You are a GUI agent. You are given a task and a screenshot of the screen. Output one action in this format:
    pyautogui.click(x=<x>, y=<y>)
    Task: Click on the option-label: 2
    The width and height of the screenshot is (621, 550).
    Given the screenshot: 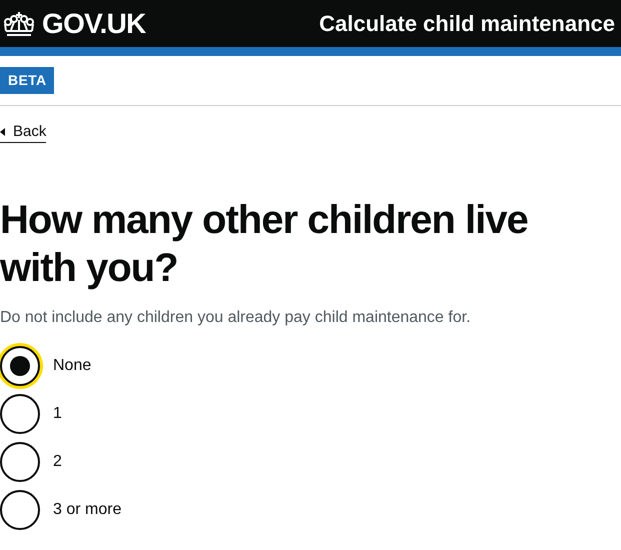 What is the action you would take?
    pyautogui.click(x=57, y=462)
    